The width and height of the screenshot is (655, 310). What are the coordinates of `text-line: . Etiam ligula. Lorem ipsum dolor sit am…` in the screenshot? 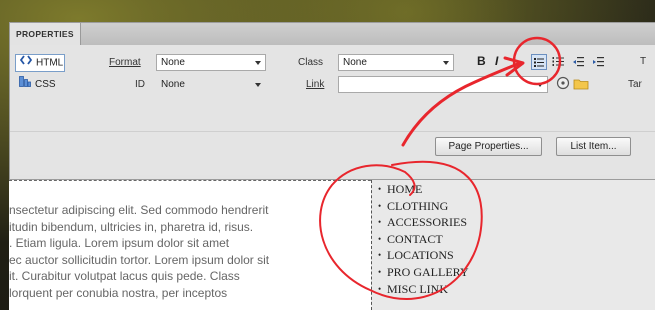 It's located at (119, 243).